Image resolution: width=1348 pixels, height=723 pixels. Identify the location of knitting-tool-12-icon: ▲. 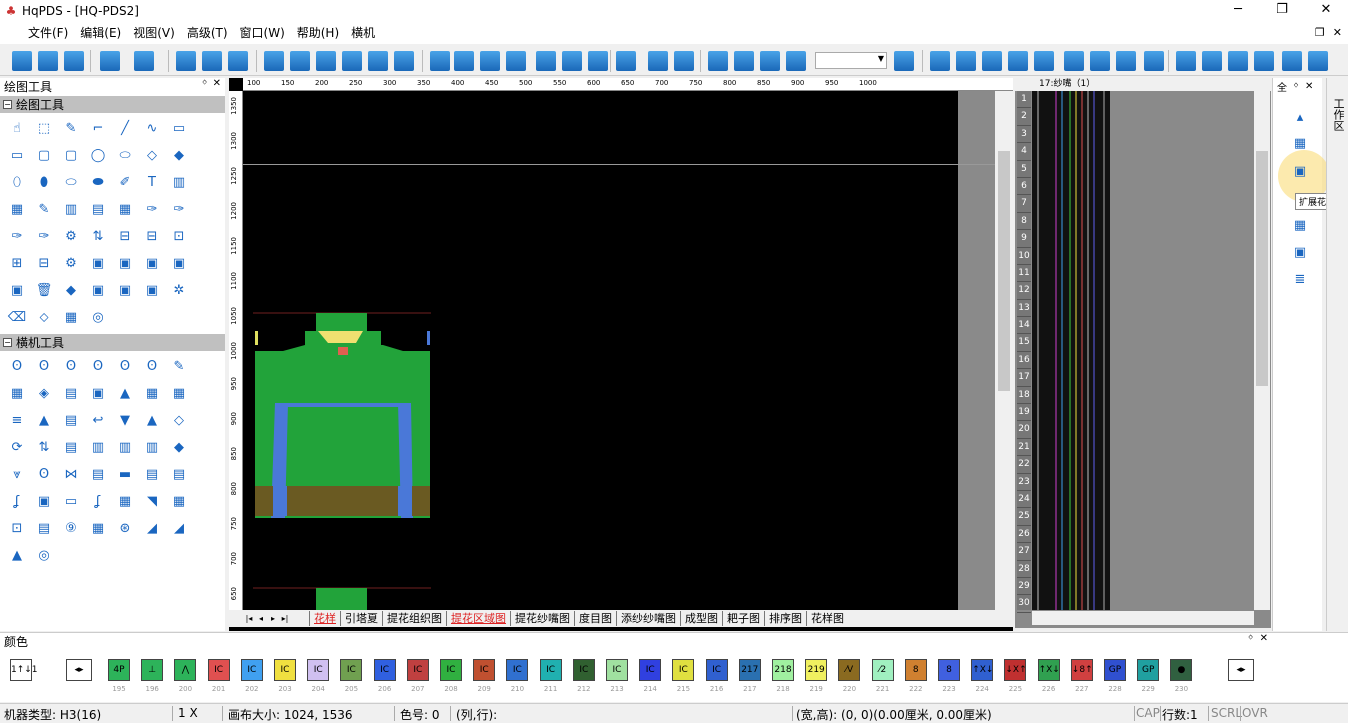
(125, 393).